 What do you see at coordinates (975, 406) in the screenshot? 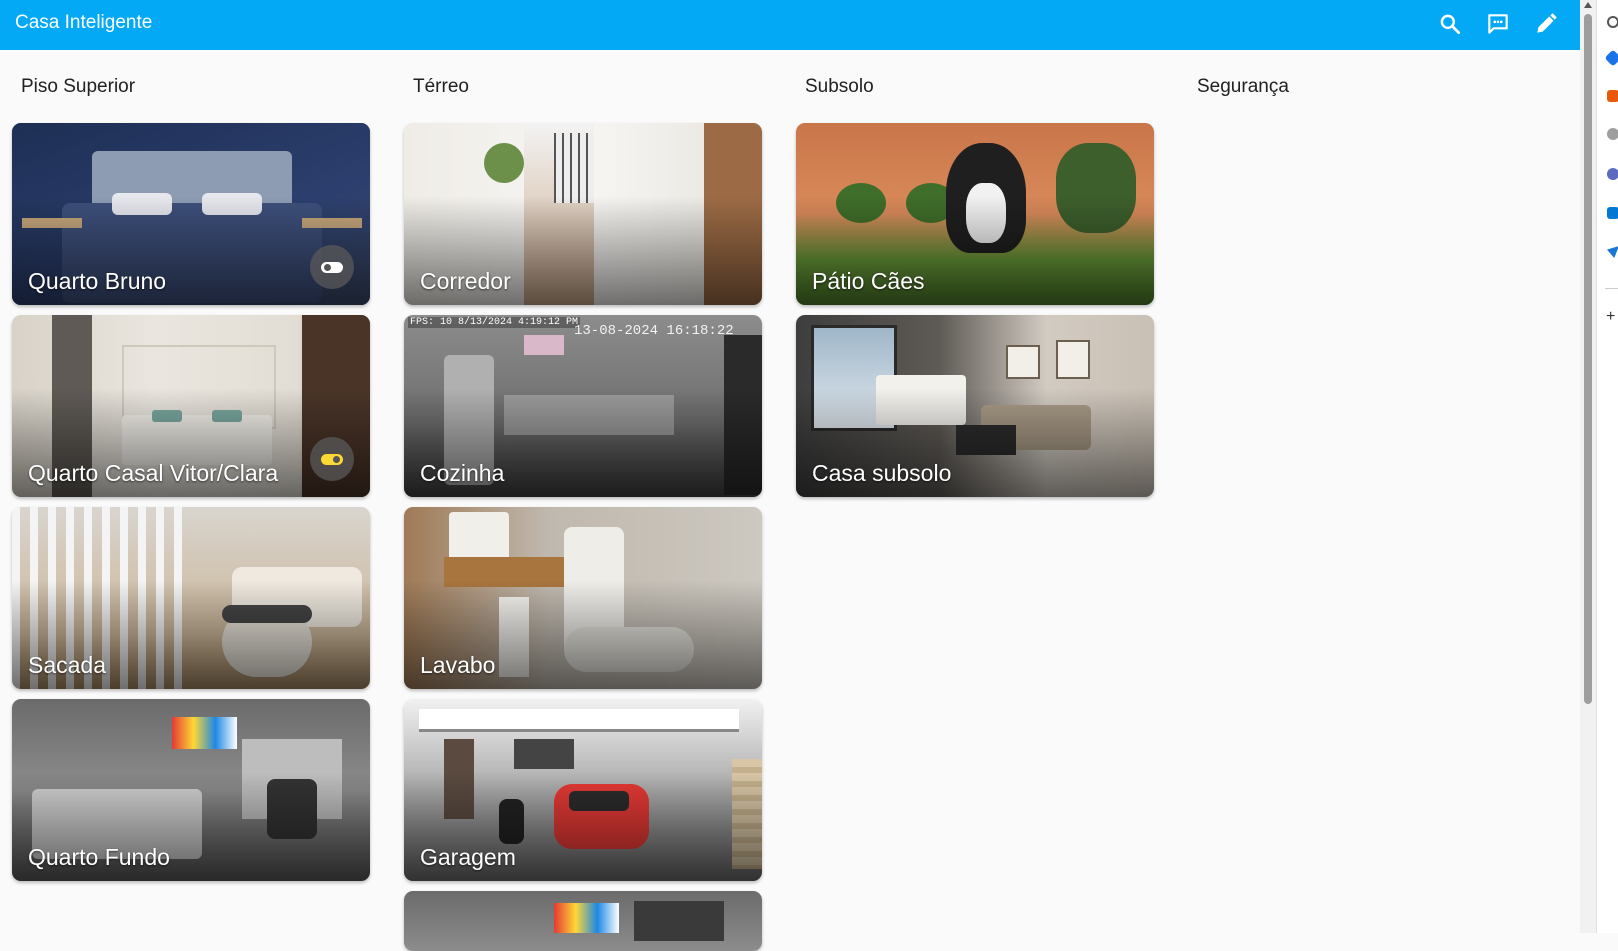
I see `area-card-casa-subsolo: Casa subsolo` at bounding box center [975, 406].